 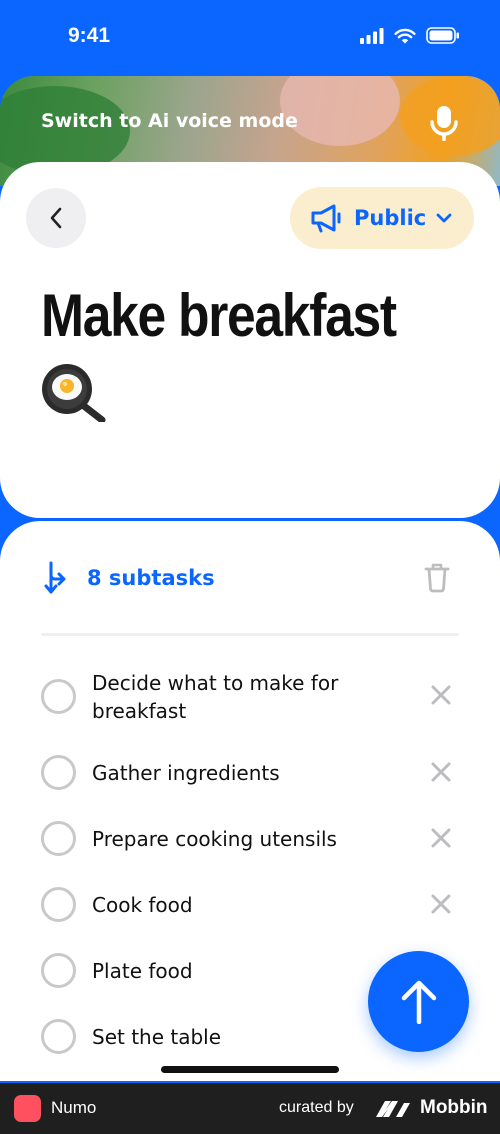 What do you see at coordinates (250, 634) in the screenshot?
I see `divider` at bounding box center [250, 634].